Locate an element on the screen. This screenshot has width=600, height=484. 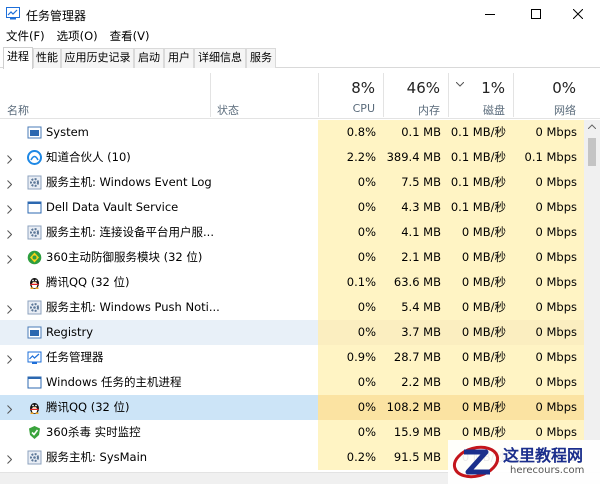
process-memory: 2.1 MB is located at coordinates (415, 257).